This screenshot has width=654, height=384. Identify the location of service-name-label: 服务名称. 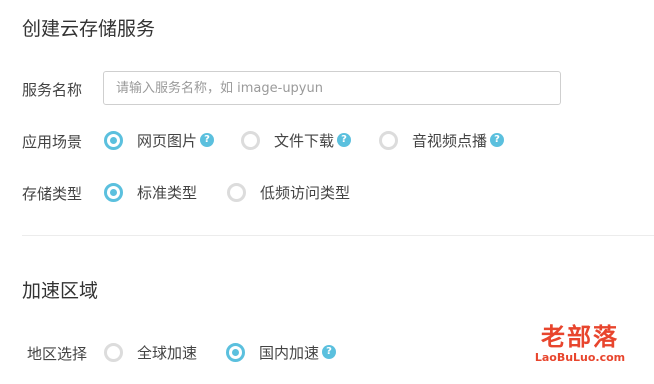
(52, 90).